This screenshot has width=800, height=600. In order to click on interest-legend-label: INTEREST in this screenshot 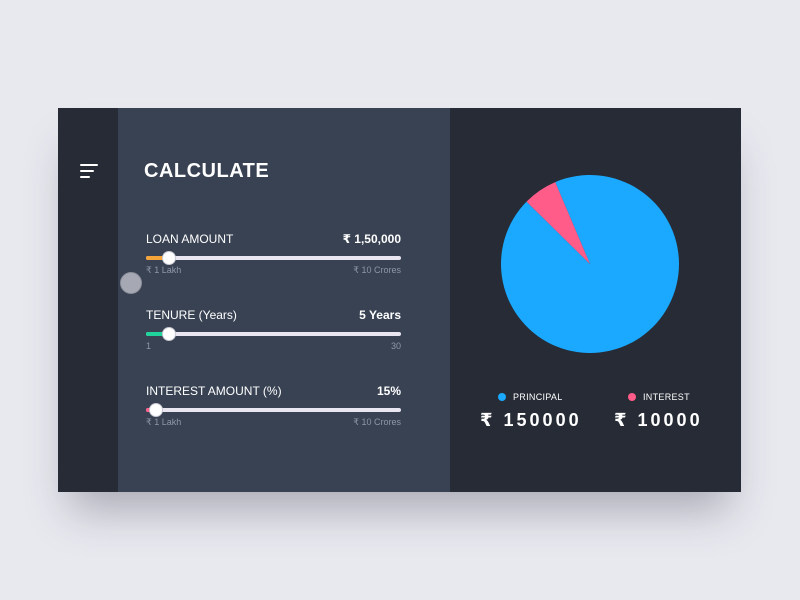, I will do `click(666, 397)`.